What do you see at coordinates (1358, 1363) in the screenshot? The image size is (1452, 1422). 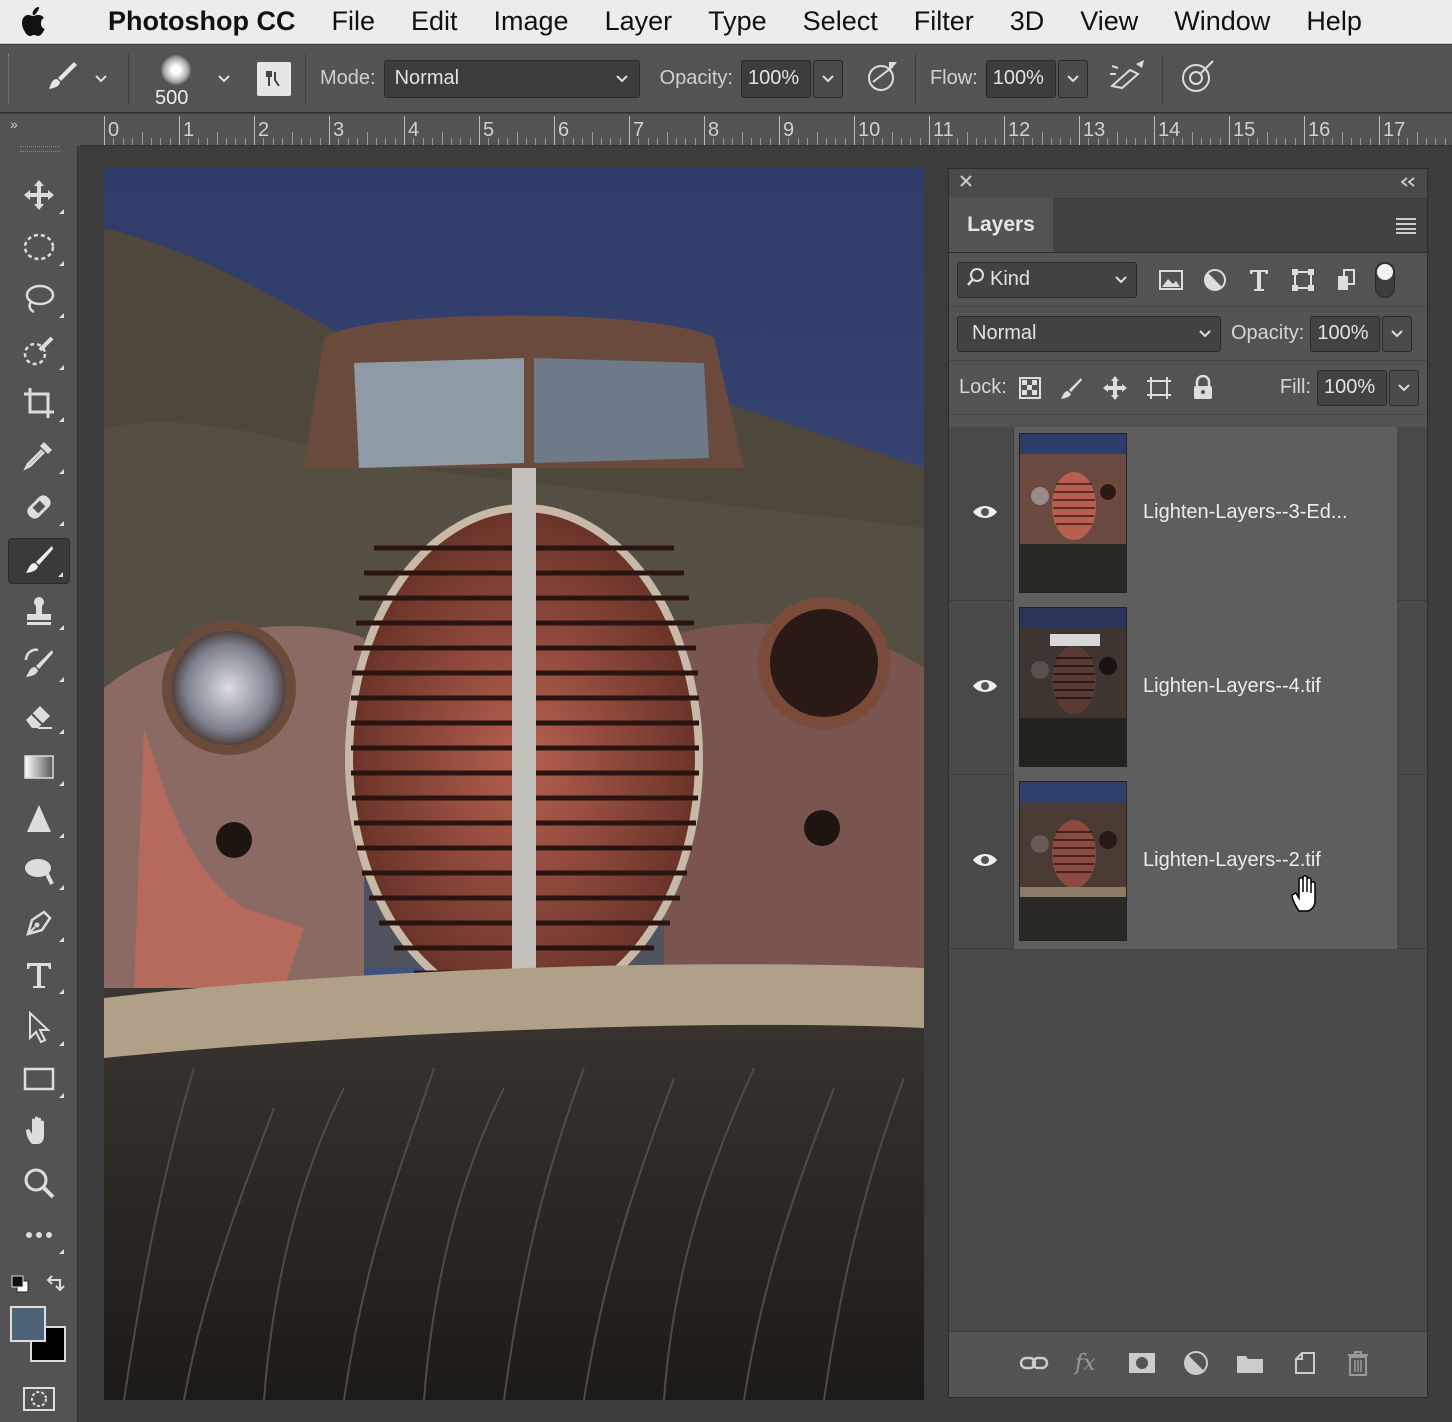 I see `delete-layer-icon` at bounding box center [1358, 1363].